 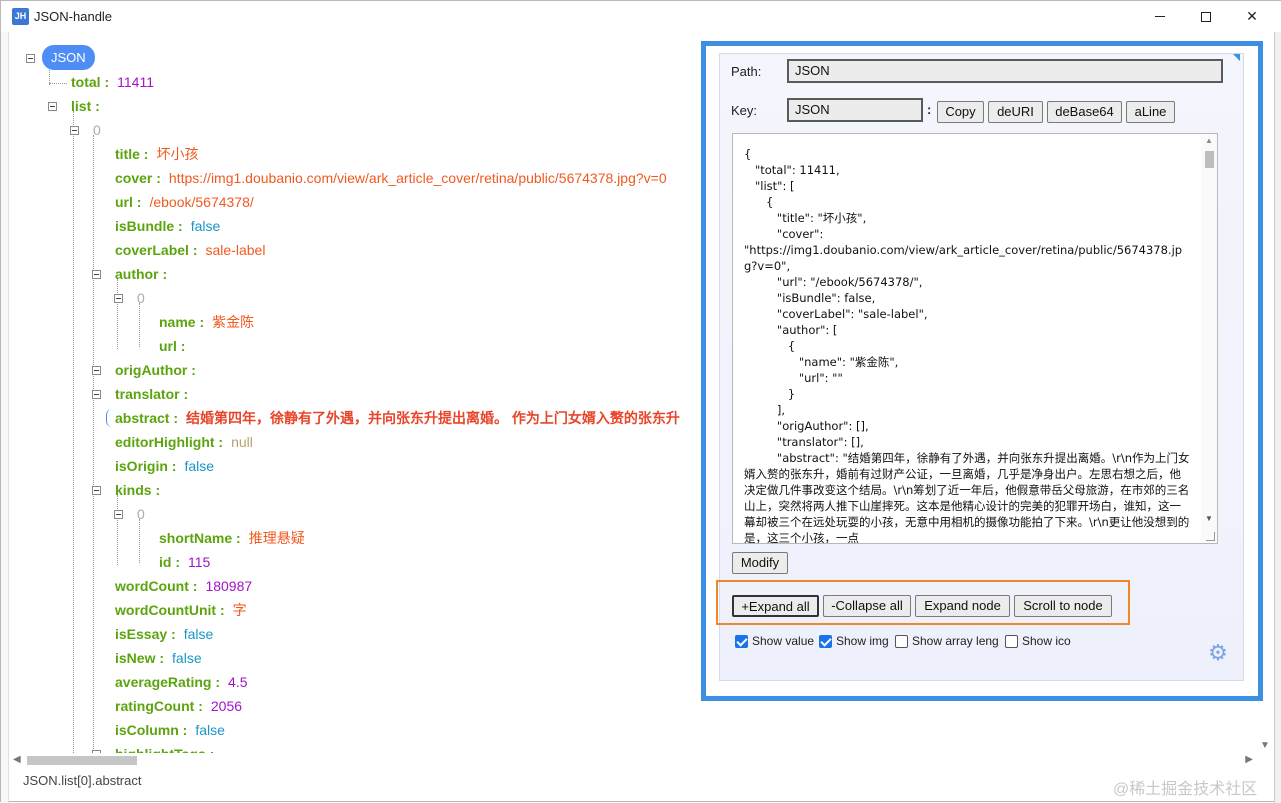 I want to click on tree-row-isbundle: isBundle : false, so click(x=167, y=226).